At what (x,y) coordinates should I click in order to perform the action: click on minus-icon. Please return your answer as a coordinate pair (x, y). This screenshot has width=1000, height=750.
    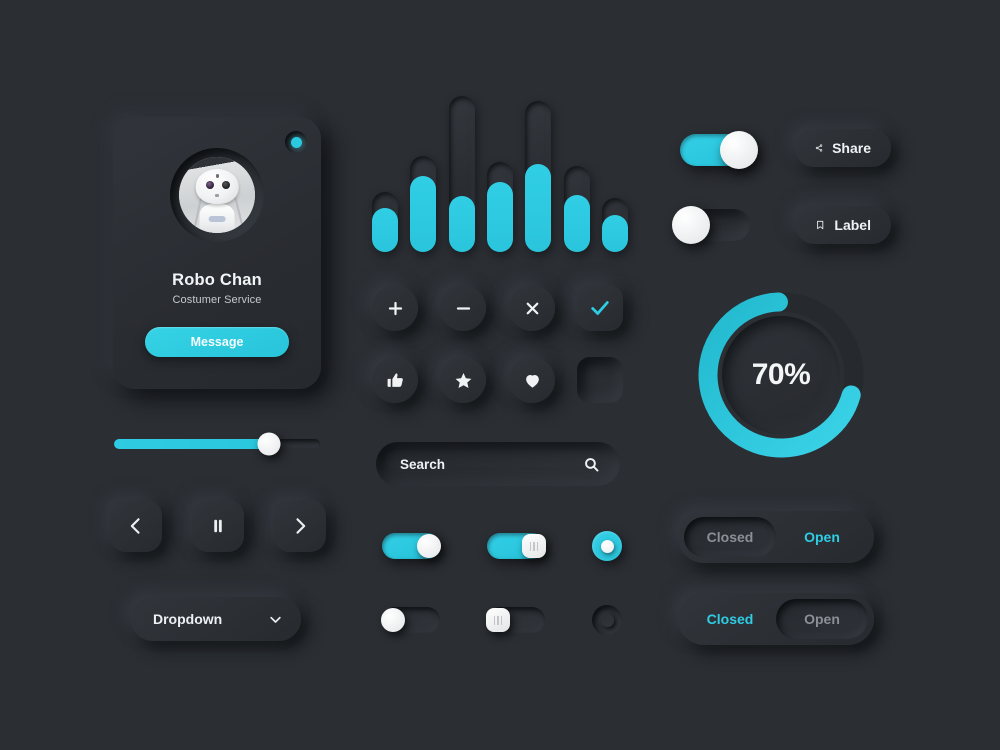
    Looking at the image, I should click on (463, 308).